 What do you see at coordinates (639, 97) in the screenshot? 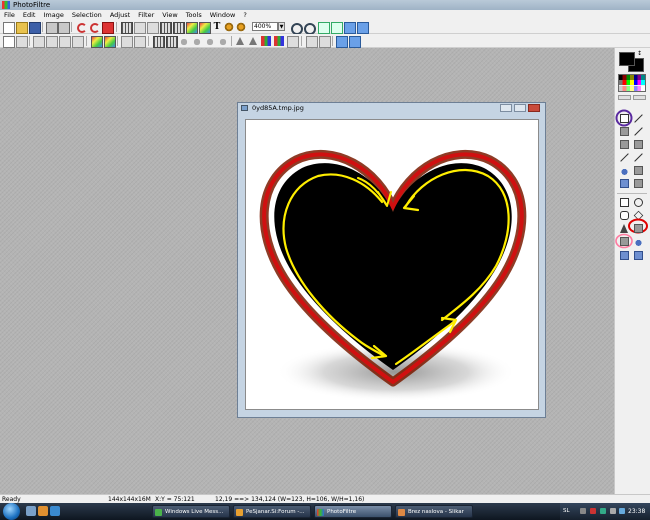
I see `palette-next-button` at bounding box center [639, 97].